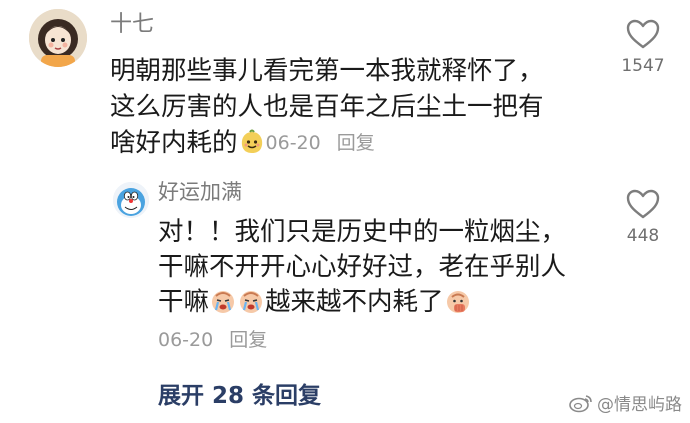  Describe the element at coordinates (639, 405) in the screenshot. I see `watermark-text: @情思屿路` at that location.